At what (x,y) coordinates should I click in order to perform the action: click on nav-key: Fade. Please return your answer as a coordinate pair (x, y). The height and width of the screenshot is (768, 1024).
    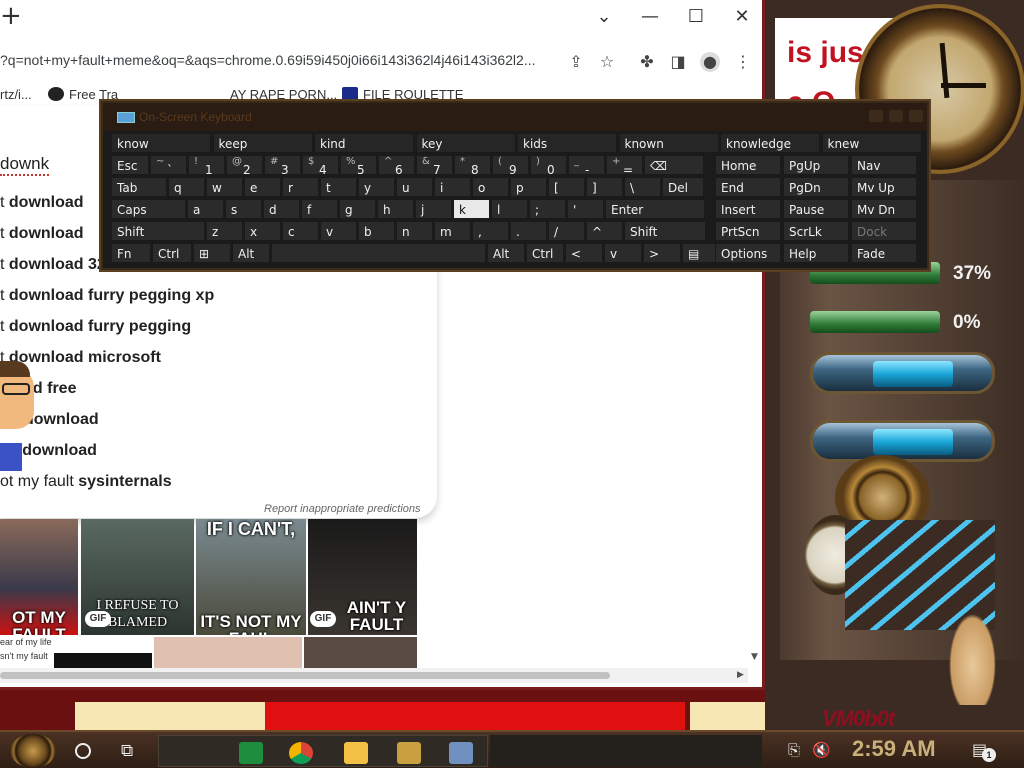
    Looking at the image, I should click on (884, 253).